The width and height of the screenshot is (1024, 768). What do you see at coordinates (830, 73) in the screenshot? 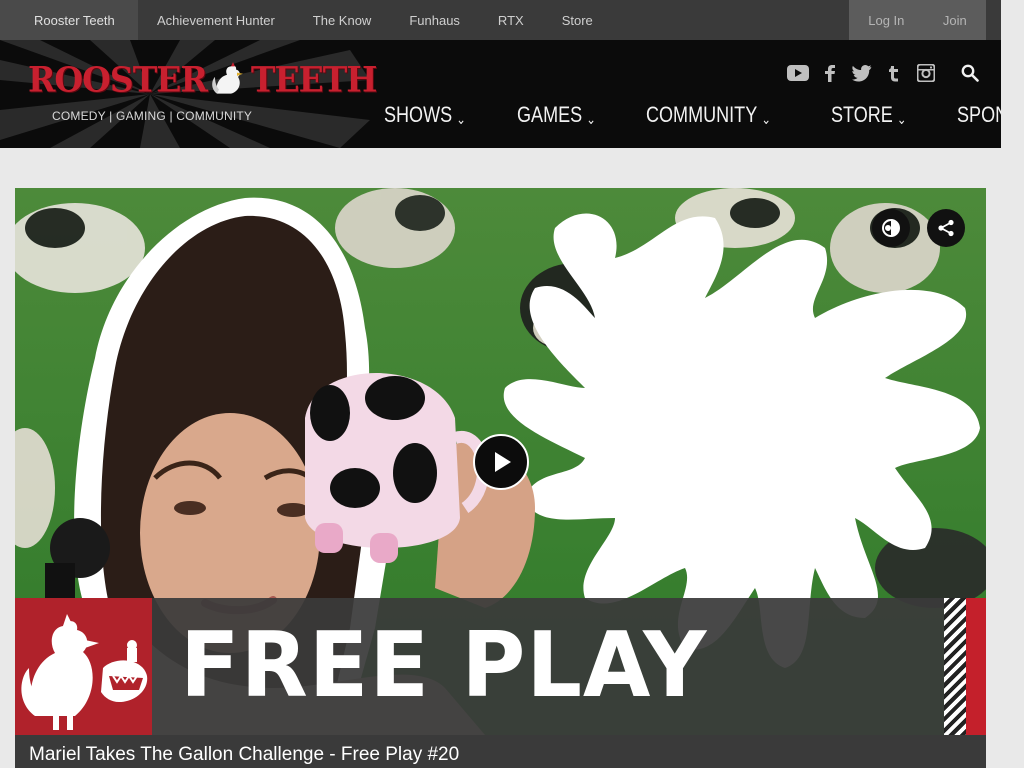
I see `facebook-icon` at bounding box center [830, 73].